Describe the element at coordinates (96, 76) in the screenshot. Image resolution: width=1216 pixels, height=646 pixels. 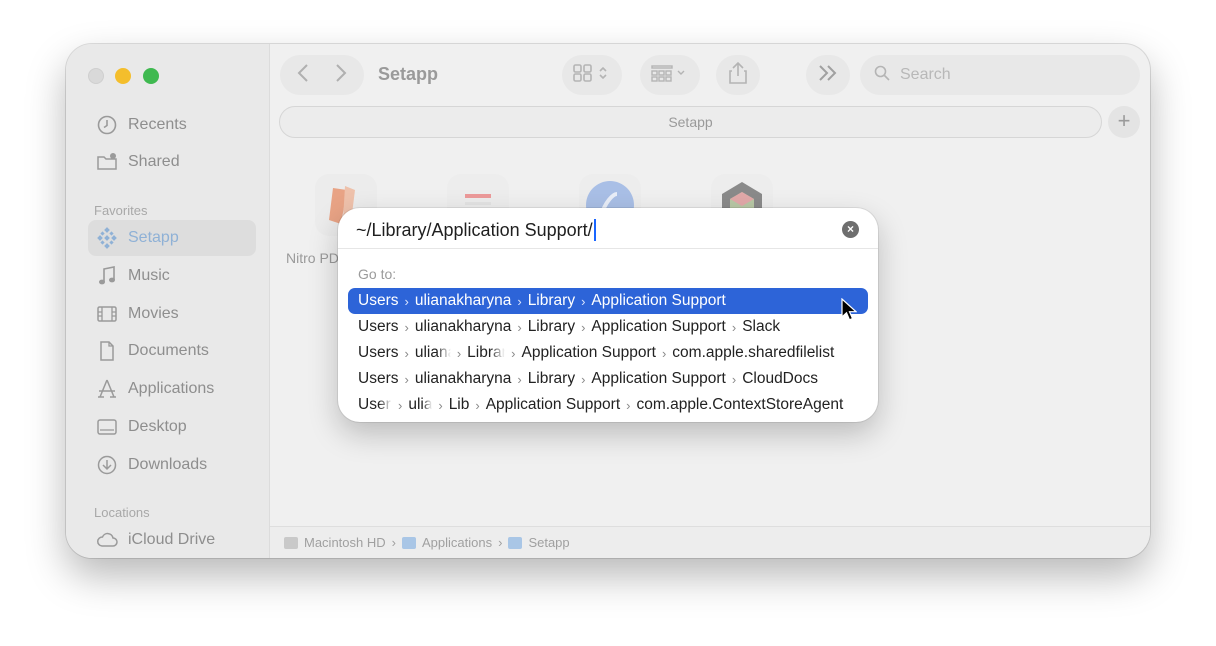
I see `close-window-button` at that location.